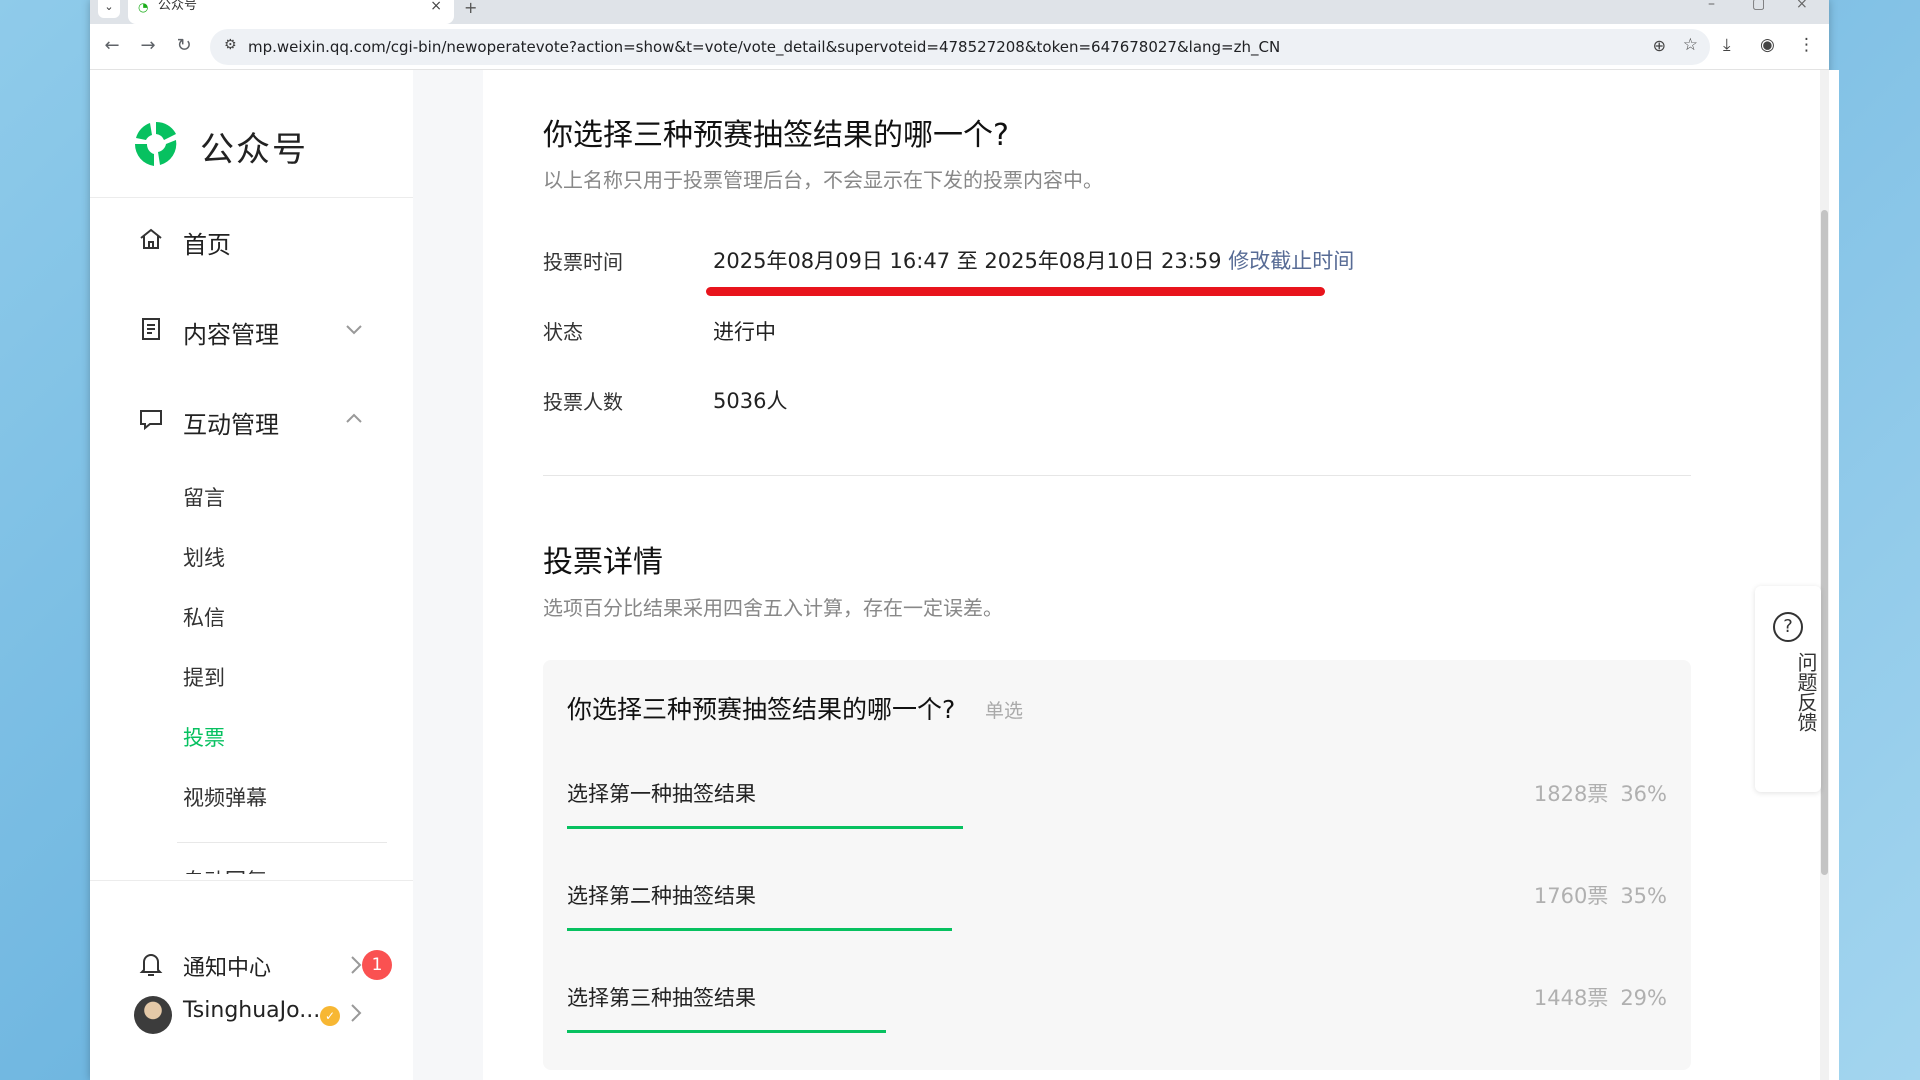  Describe the element at coordinates (204, 617) in the screenshot. I see `sidebar-item-messages: 私信` at that location.